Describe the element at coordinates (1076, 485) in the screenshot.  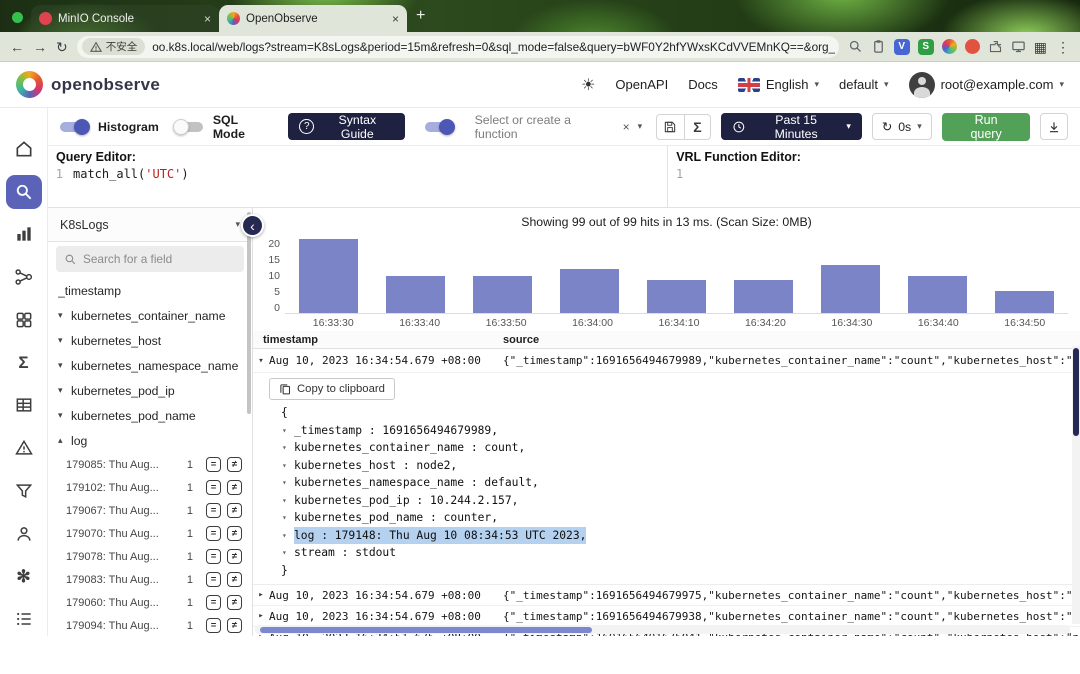
I see `vertical-scrollbar` at that location.